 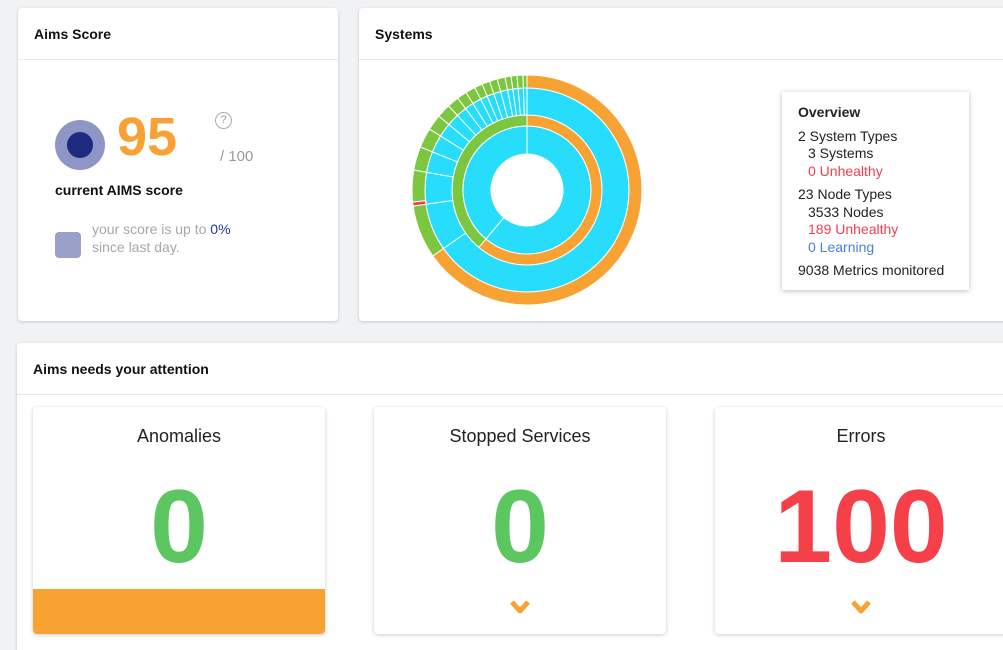 What do you see at coordinates (136, 247) in the screenshot?
I see `trend-suffix: since last day.` at bounding box center [136, 247].